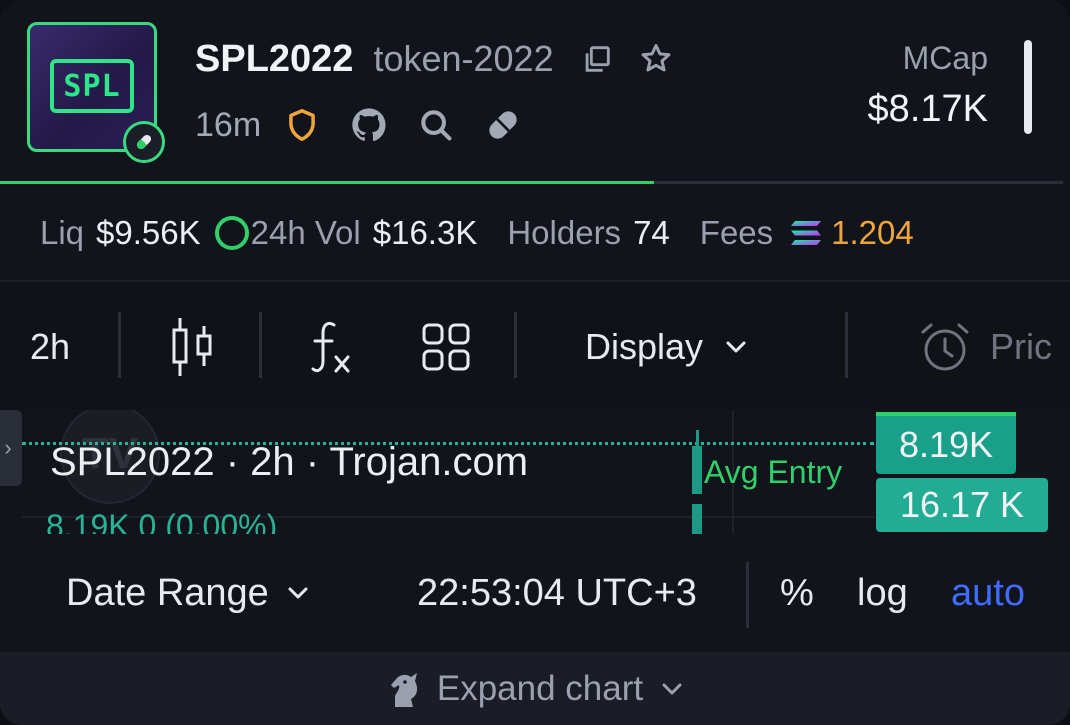 This screenshot has height=725, width=1070. Describe the element at coordinates (927, 109) in the screenshot. I see `mcap-value: $8.17K` at that location.